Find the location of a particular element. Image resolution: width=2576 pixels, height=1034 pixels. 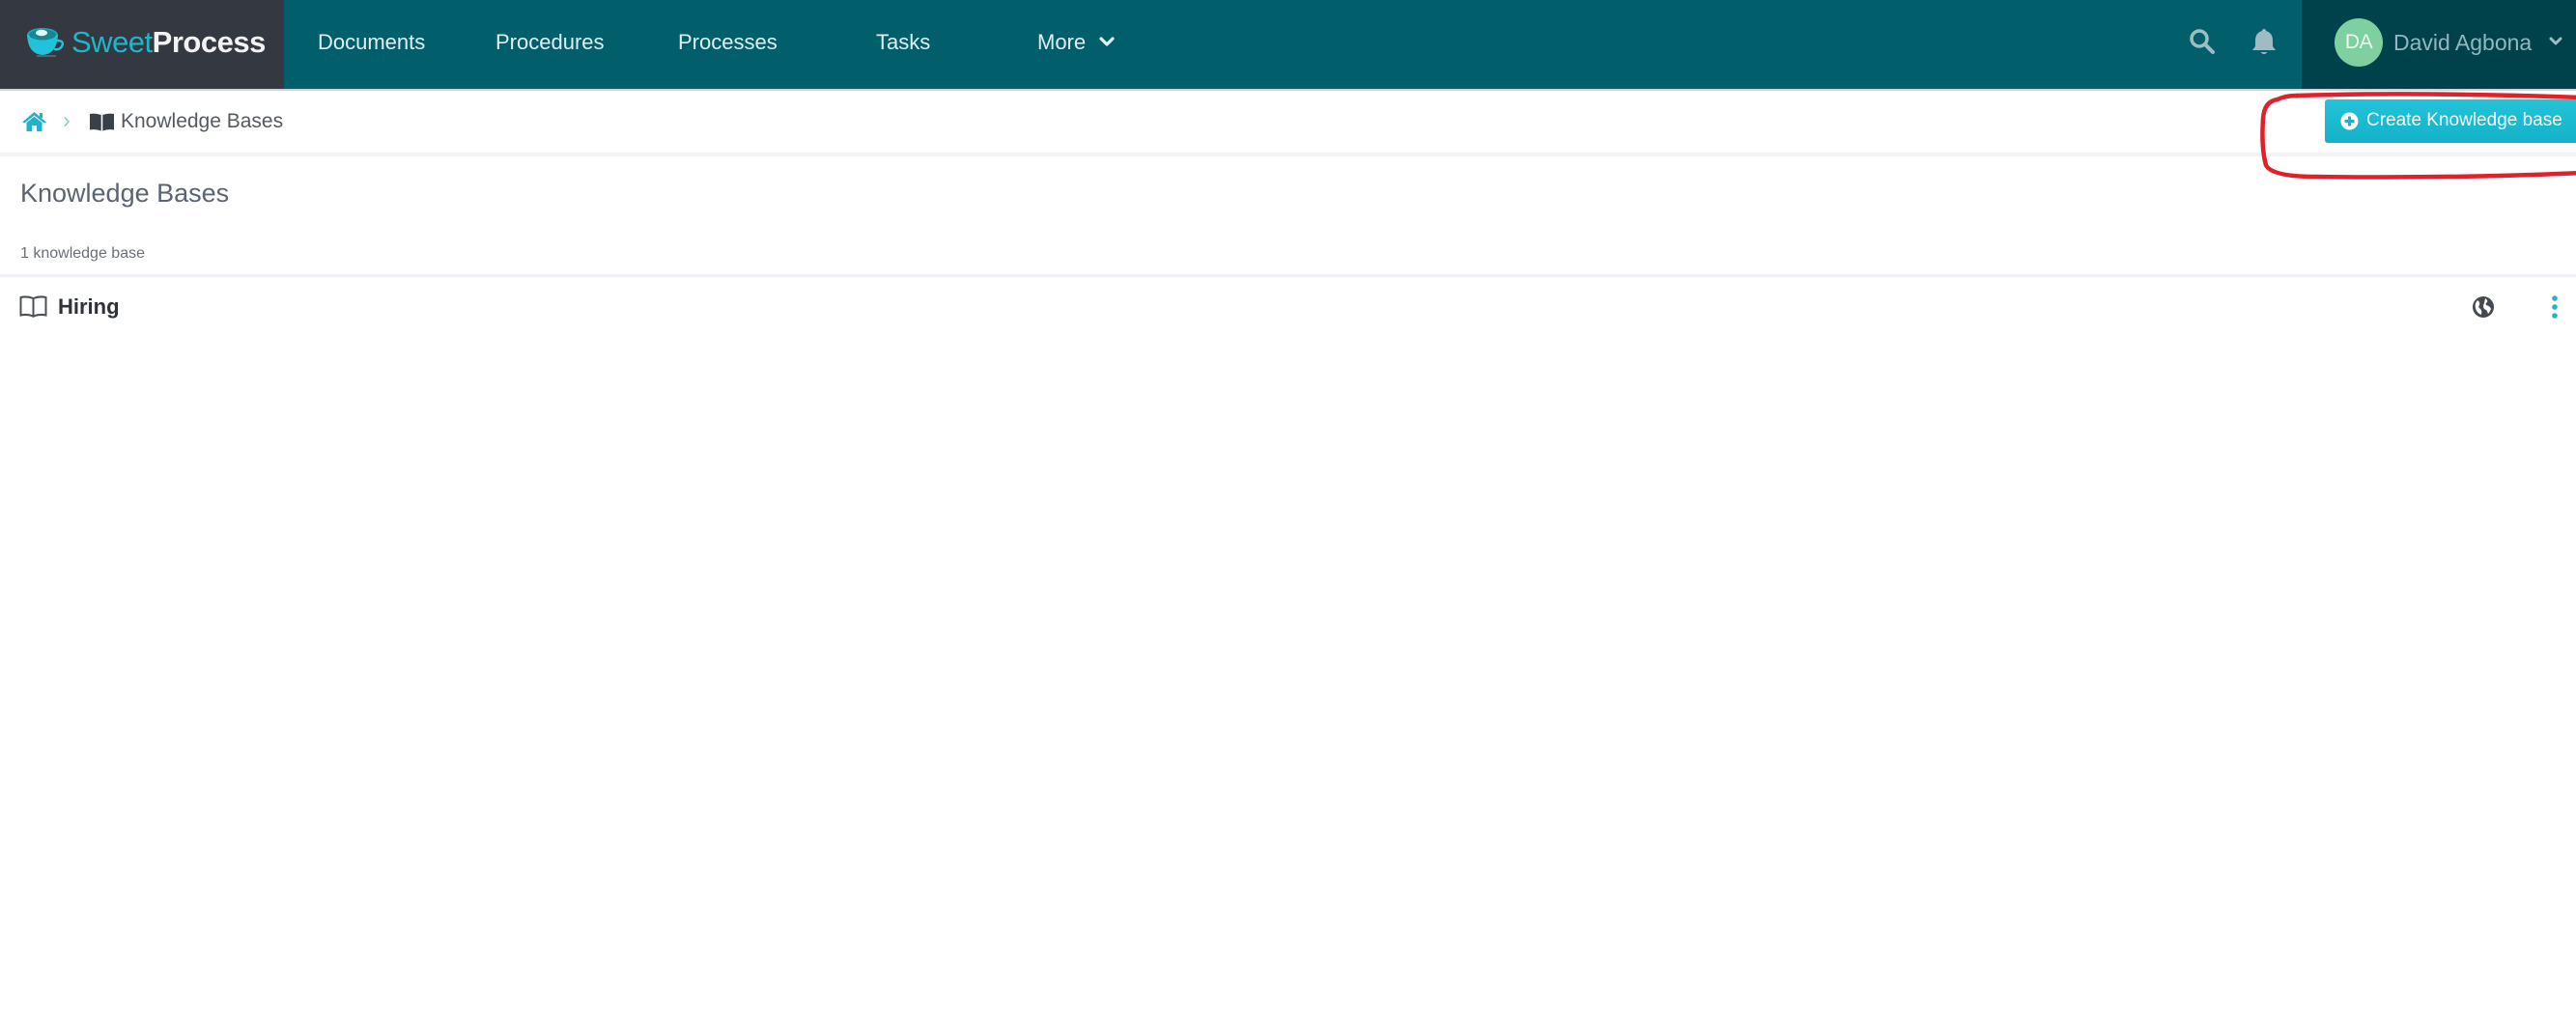

nav-processes: Processes is located at coordinates (728, 43).